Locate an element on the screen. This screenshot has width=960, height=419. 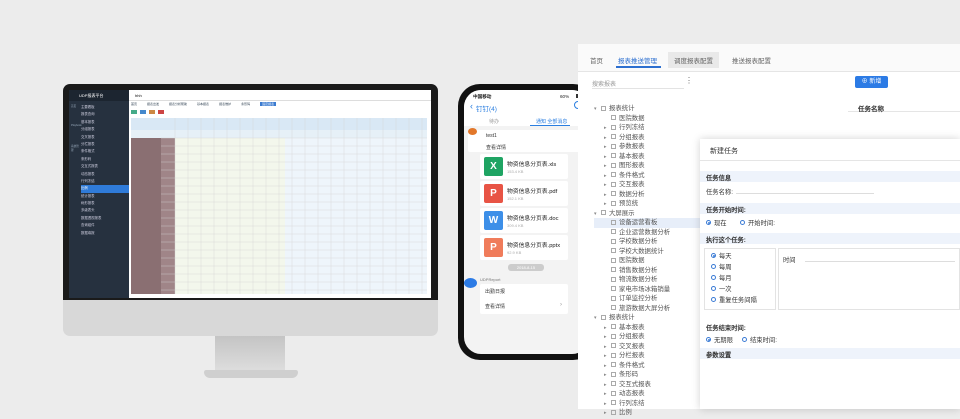
time-input is located at coordinates (880, 257).